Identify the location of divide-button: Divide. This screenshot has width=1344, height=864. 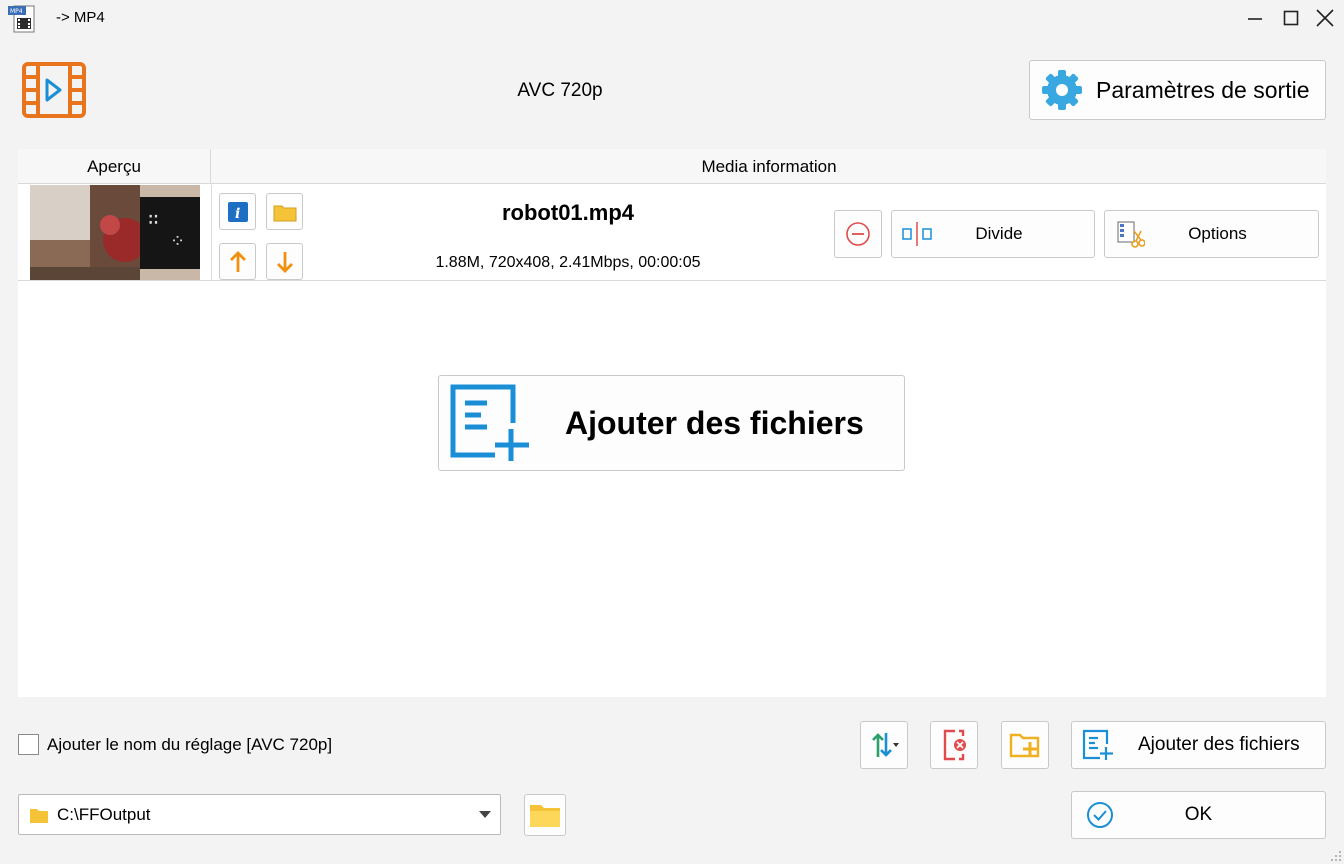
(993, 234).